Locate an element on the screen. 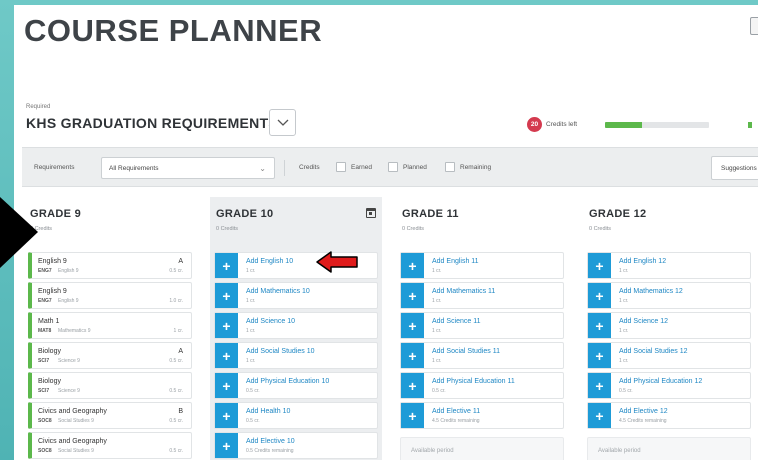 This screenshot has width=758, height=460. add-course-label: Add Social Studies 10 is located at coordinates (280, 351).